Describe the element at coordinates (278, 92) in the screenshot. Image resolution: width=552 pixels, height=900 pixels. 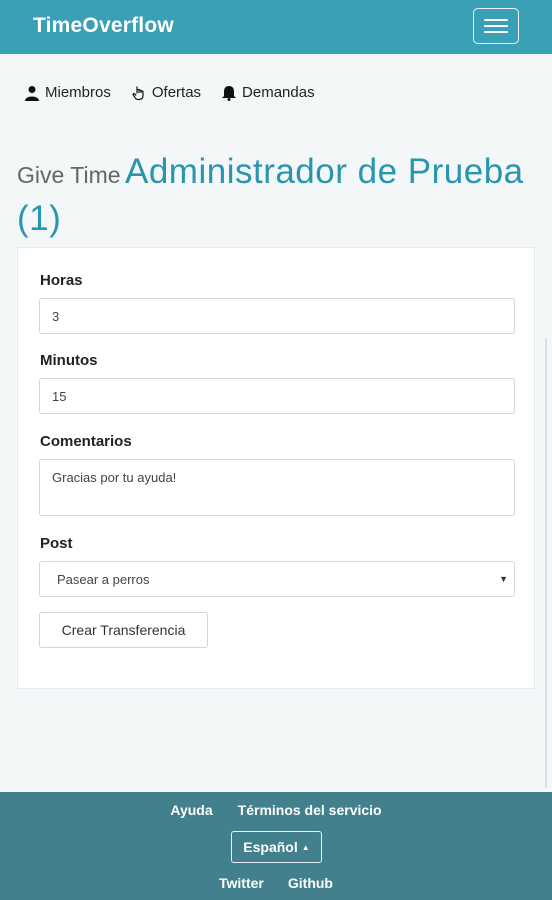
I see `nav-demands-label: Demandas` at that location.